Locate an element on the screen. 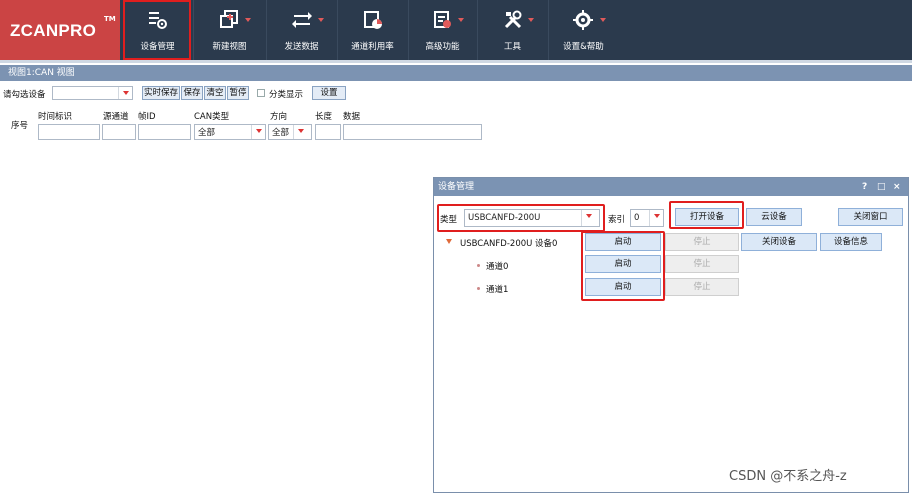 Image resolution: width=912 pixels, height=493 pixels. column-header-frame-id: 帧ID is located at coordinates (147, 117).